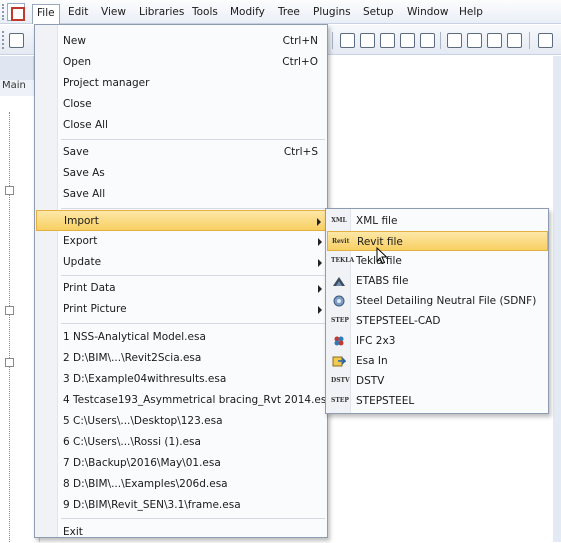 The height and width of the screenshot is (543, 561). What do you see at coordinates (300, 152) in the screenshot?
I see `menu-item-shortcut: Ctrl+S` at bounding box center [300, 152].